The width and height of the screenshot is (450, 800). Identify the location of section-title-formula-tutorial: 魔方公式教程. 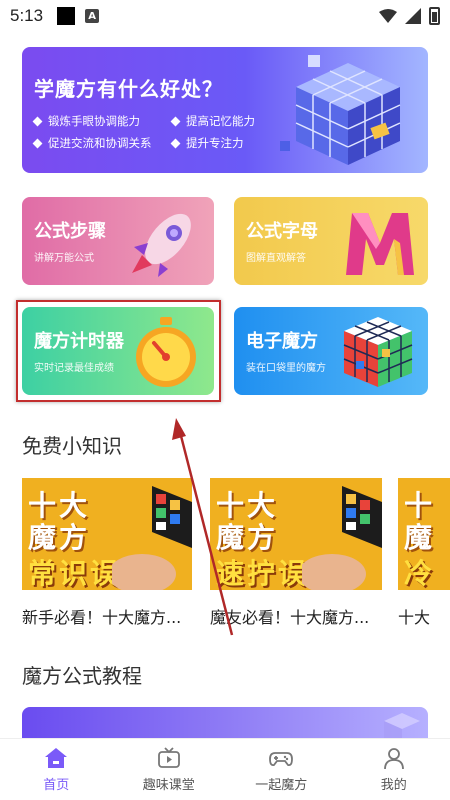
(82, 676).